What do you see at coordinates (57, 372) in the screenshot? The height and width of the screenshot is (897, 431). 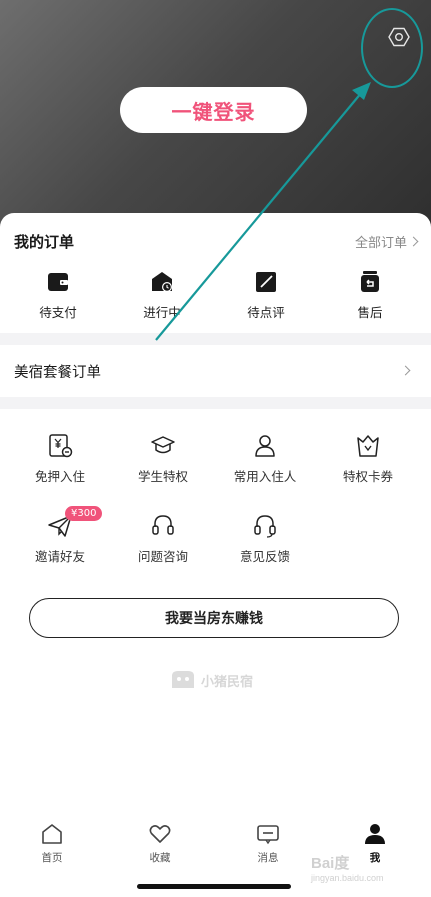 I see `package-orders-title: 美宿套餐订单` at bounding box center [57, 372].